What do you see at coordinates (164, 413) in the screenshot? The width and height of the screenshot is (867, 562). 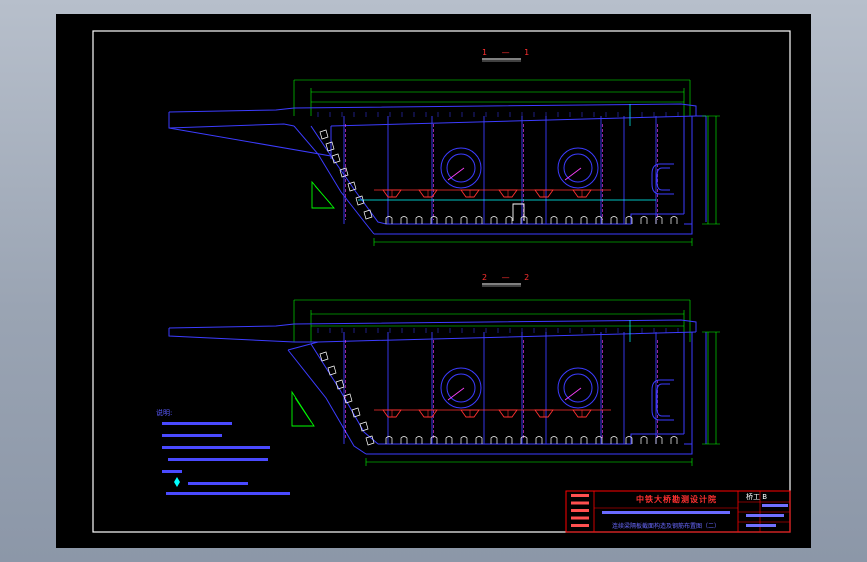 I see `notes-heading: 说明:` at bounding box center [164, 413].